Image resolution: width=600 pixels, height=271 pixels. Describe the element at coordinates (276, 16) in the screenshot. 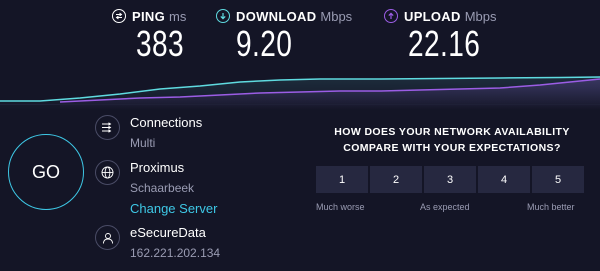

I see `download-label: DOWNLOAD` at that location.